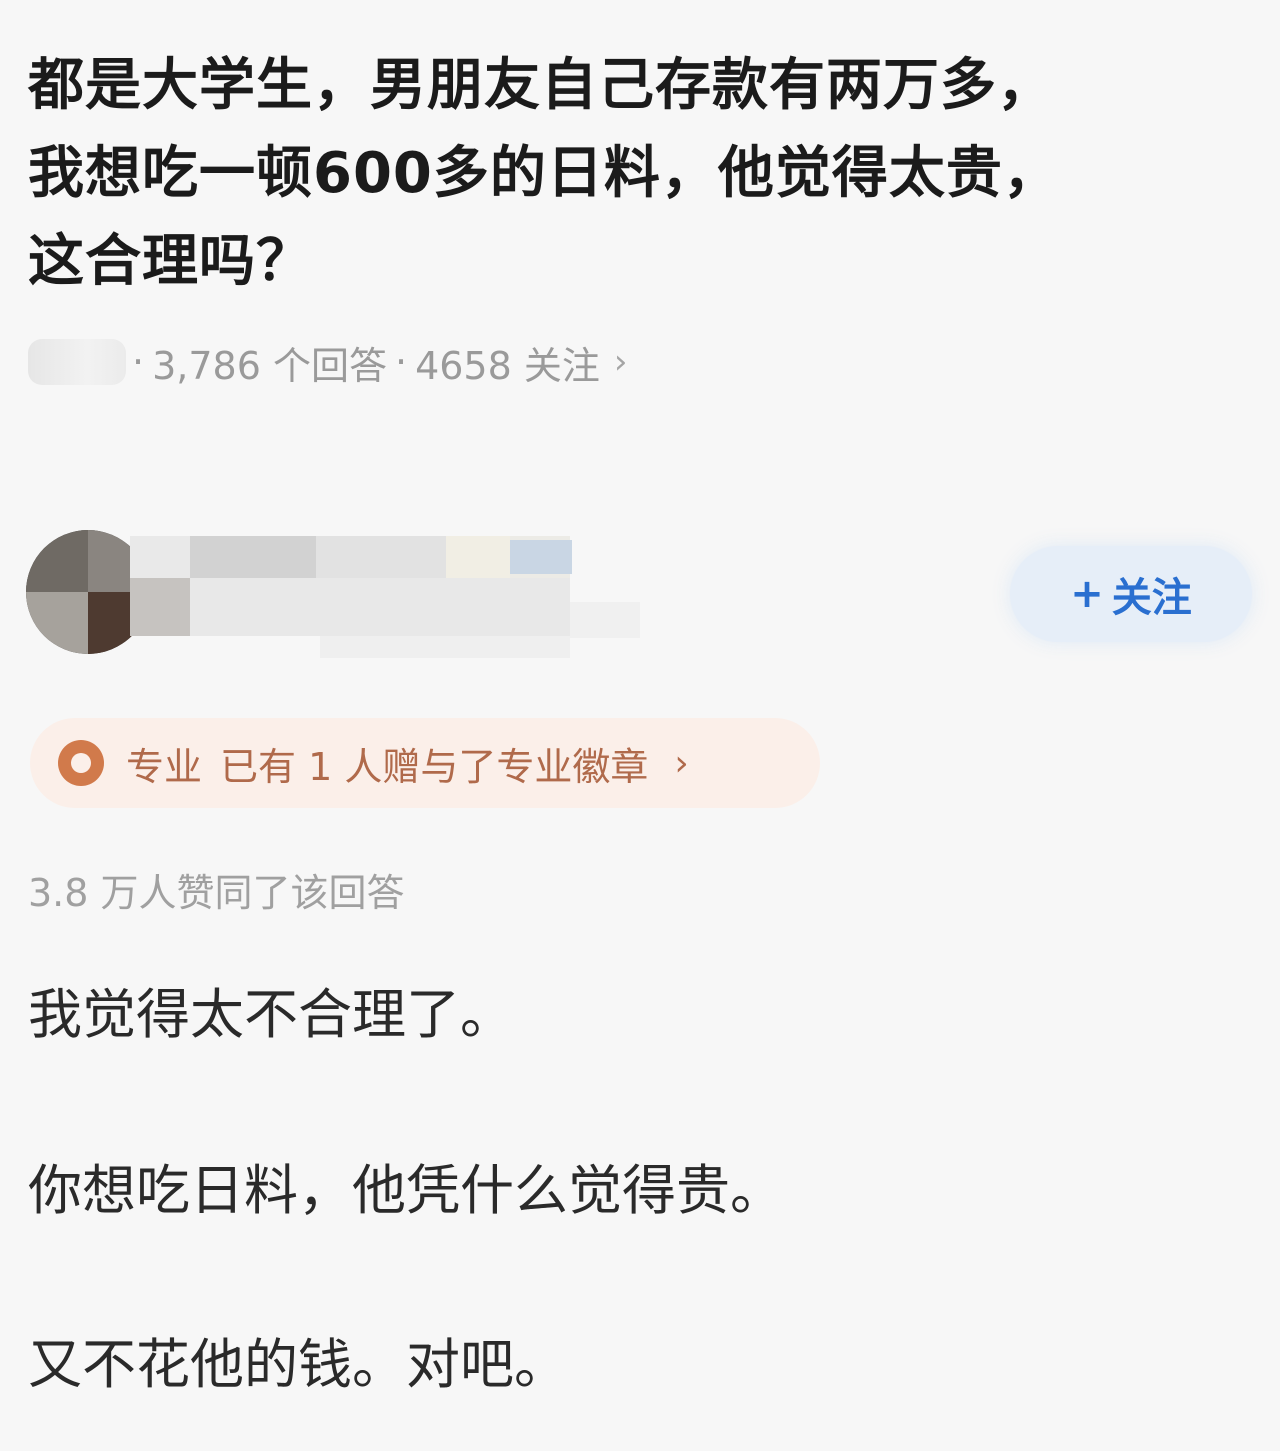  What do you see at coordinates (271, 1014) in the screenshot?
I see `answer-paragraph: 我觉得太不合理了。` at bounding box center [271, 1014].